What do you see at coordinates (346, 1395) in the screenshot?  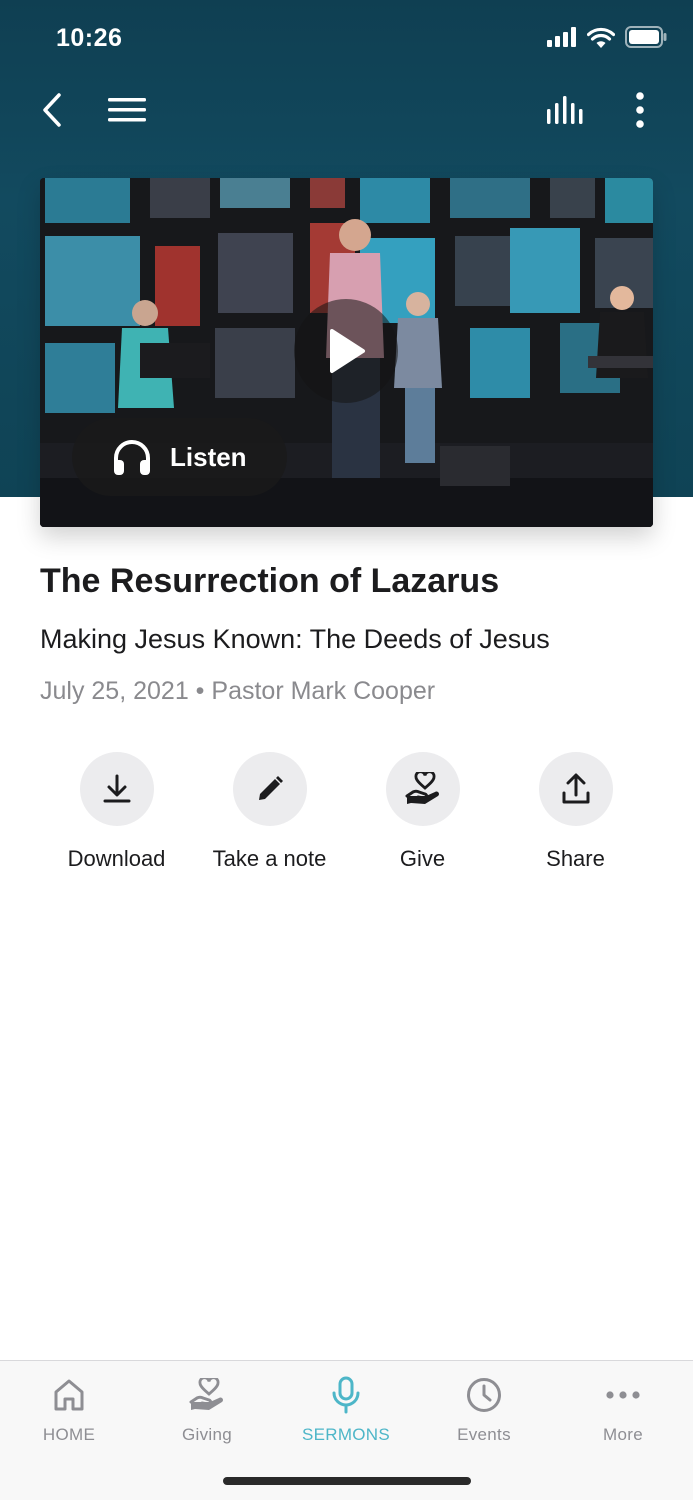 I see `microphone-icon` at bounding box center [346, 1395].